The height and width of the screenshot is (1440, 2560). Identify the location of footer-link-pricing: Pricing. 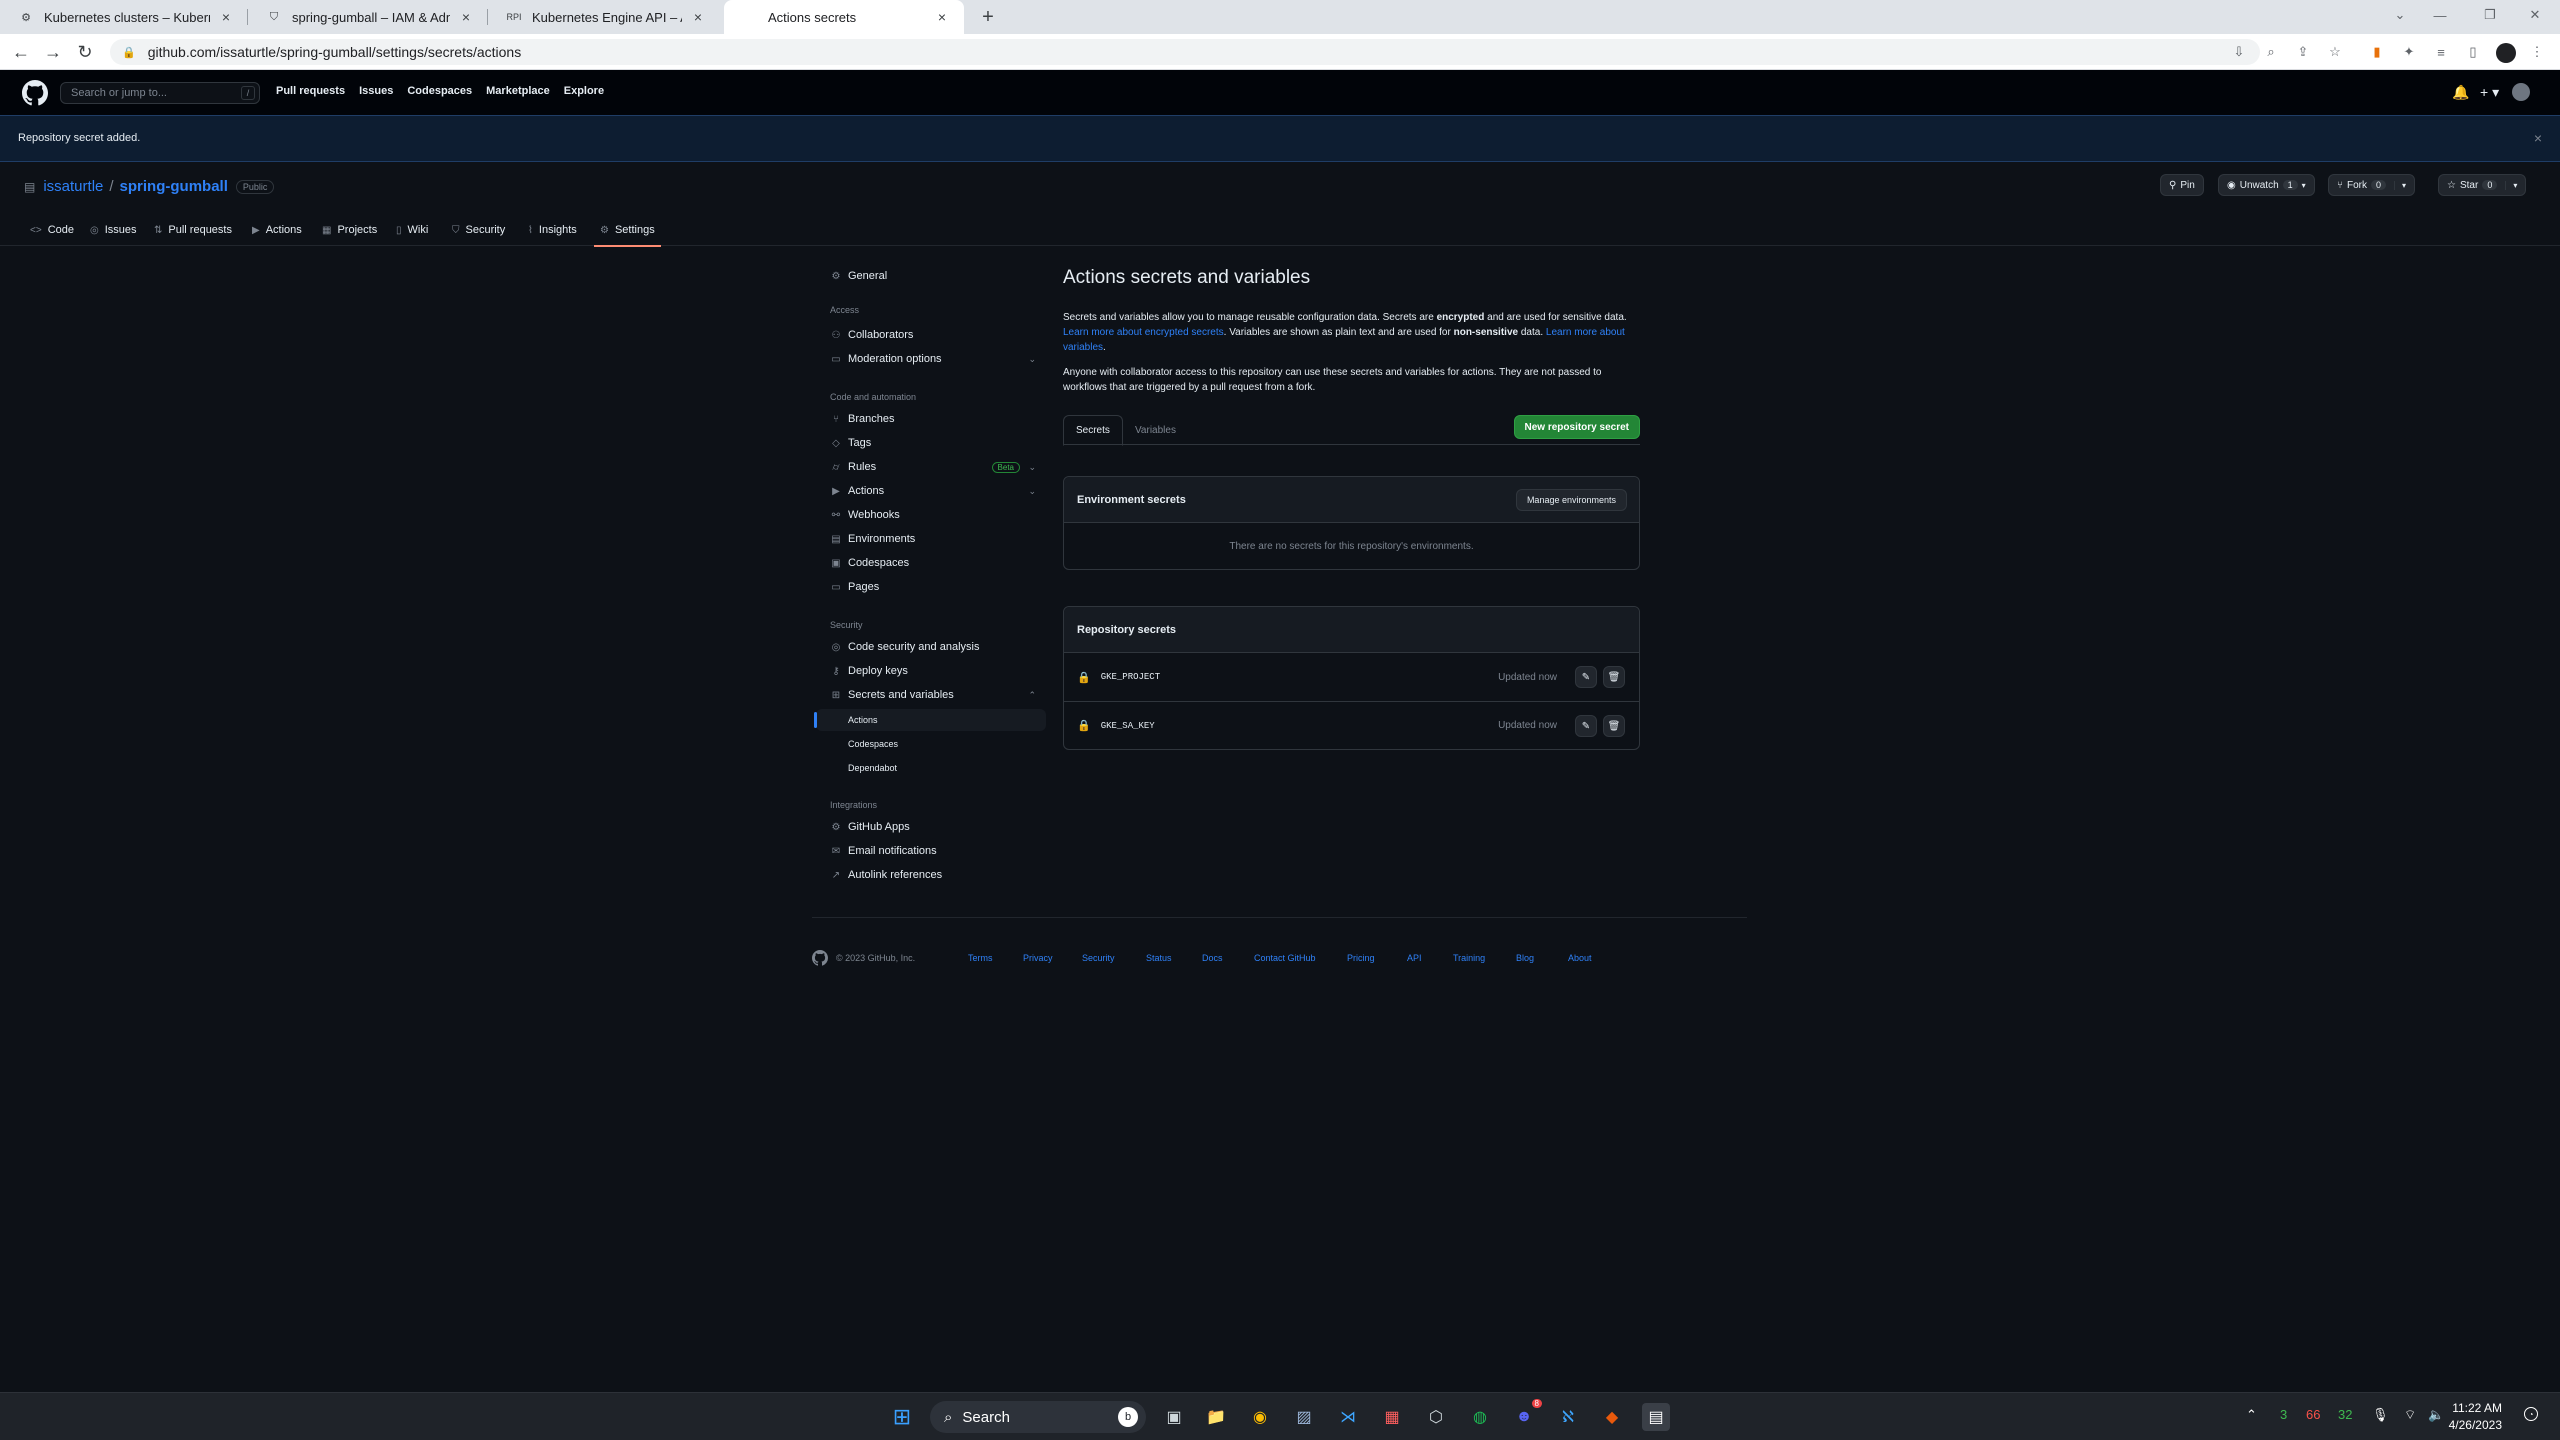
(1361, 958).